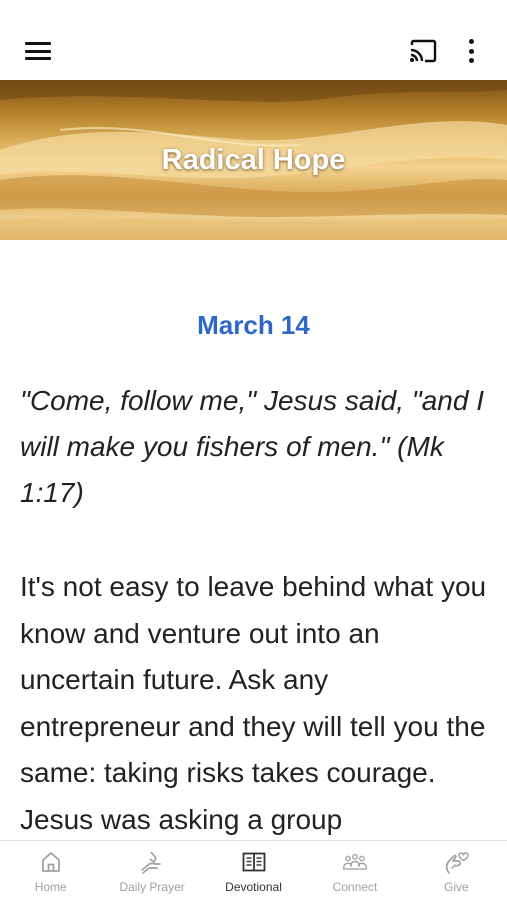 The image size is (507, 901). I want to click on people-icon, so click(355, 861).